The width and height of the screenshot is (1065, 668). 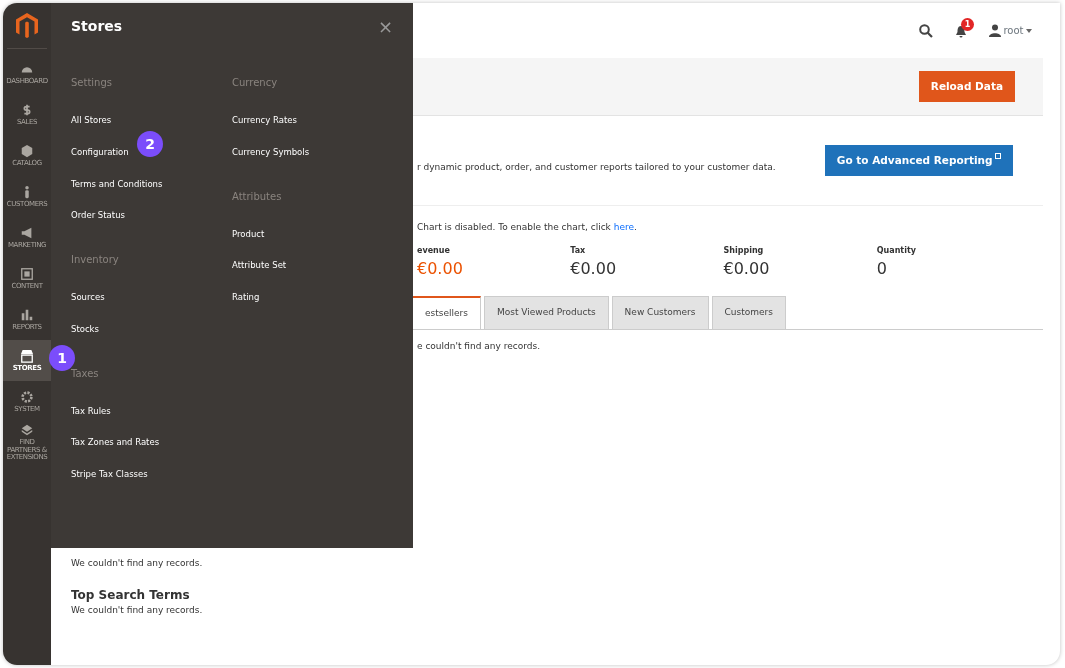 I want to click on username: root, so click(x=1013, y=31).